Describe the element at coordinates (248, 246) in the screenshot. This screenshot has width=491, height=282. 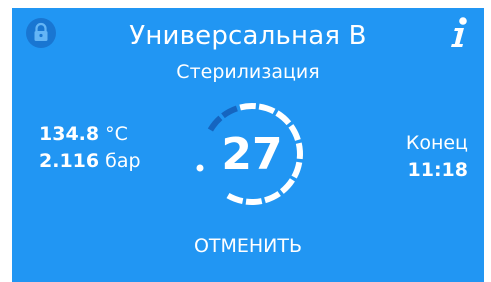
I see `cancel-button: ОТМЕНИТЬ` at that location.